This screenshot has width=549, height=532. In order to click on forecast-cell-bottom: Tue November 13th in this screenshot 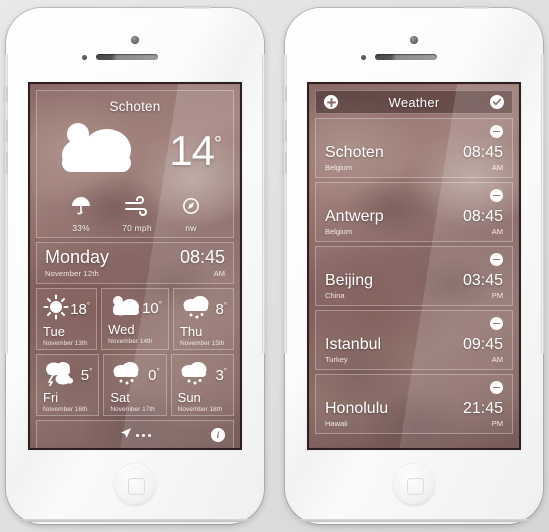, I will do `click(66, 336)`.